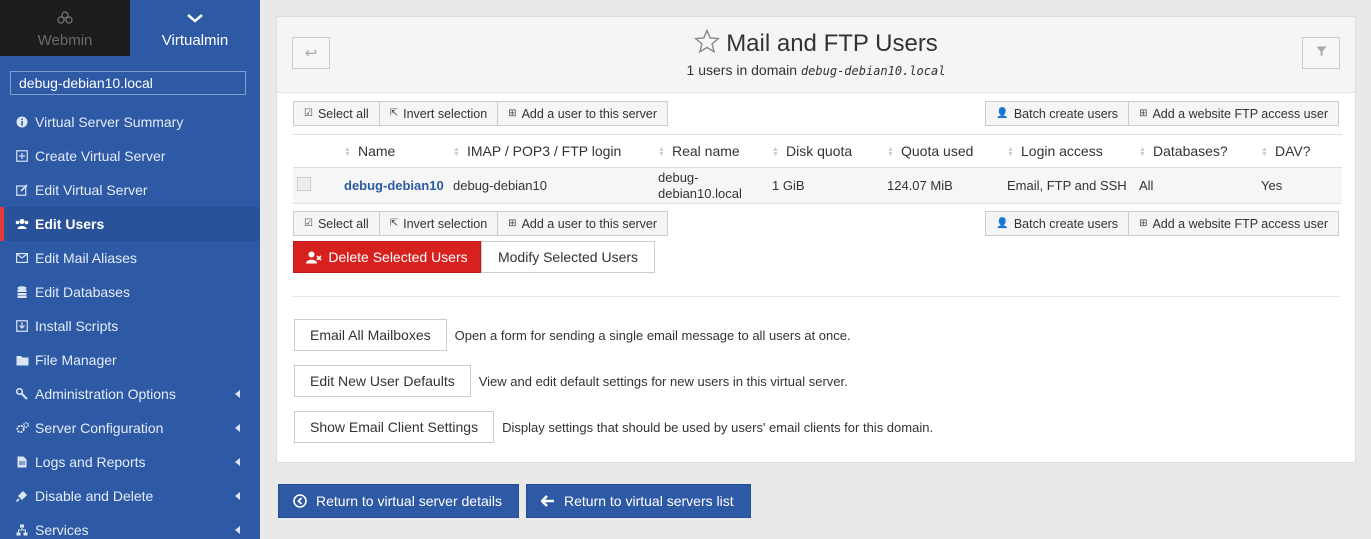 The height and width of the screenshot is (539, 1371). What do you see at coordinates (308, 223) in the screenshot?
I see `check-square-icon: ☑` at bounding box center [308, 223].